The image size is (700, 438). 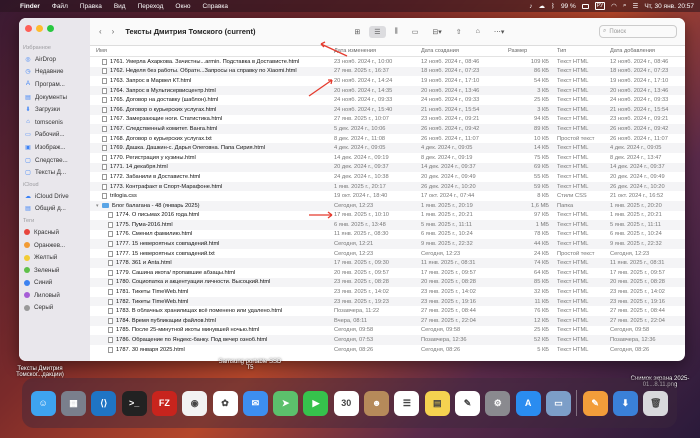 I want to click on bluetooth-icon: ᛒ, so click(x=553, y=6).